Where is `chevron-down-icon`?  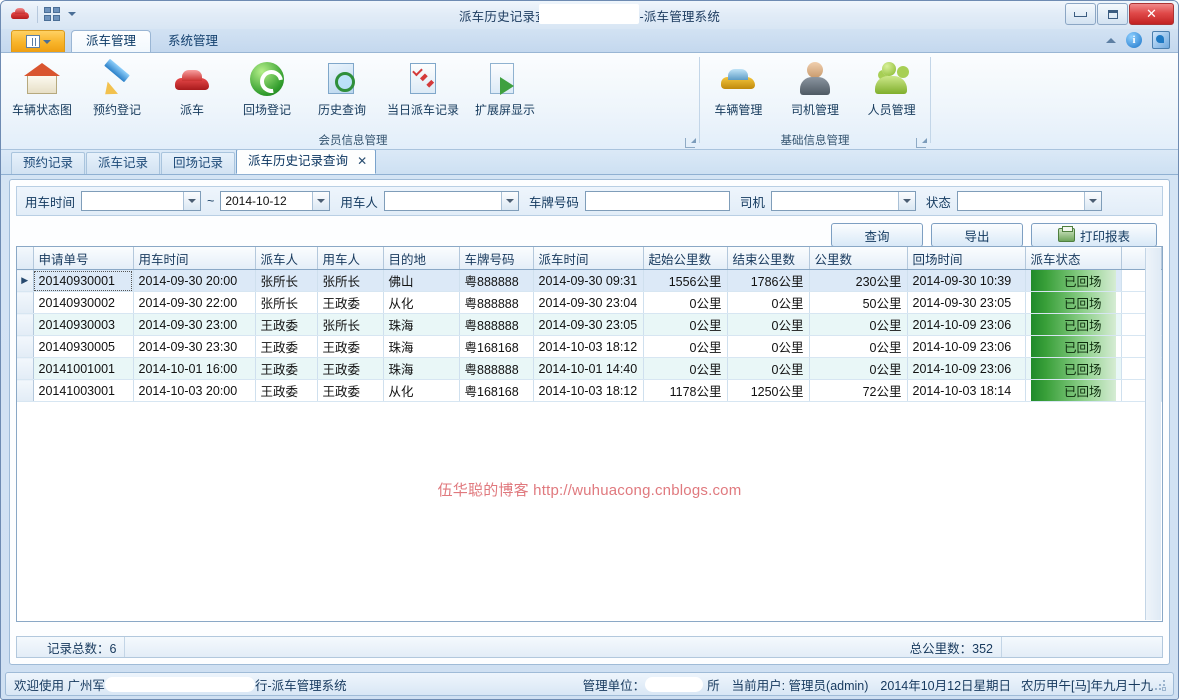
chevron-down-icon is located at coordinates (509, 201).